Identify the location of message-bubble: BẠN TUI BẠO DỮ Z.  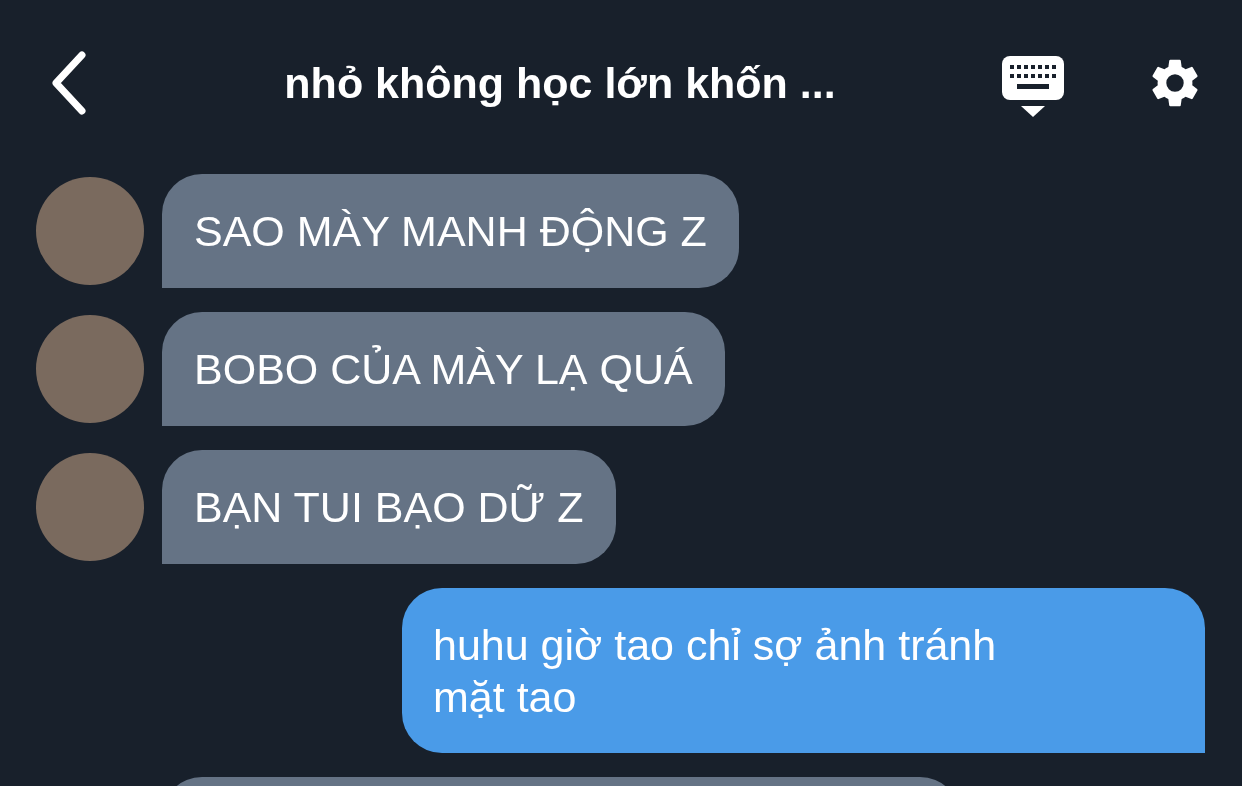
(389, 507).